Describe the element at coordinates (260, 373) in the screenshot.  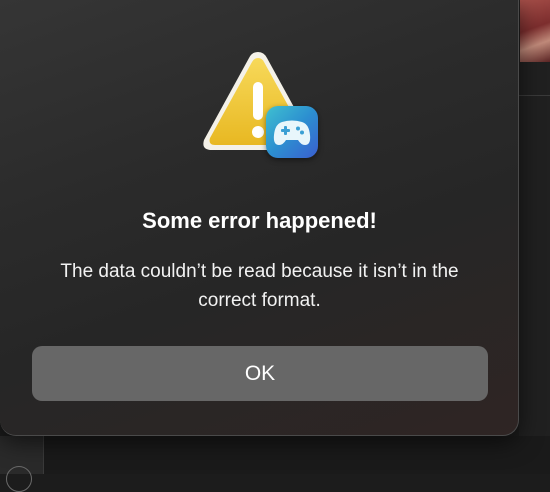
I see `ok-button: OK` at that location.